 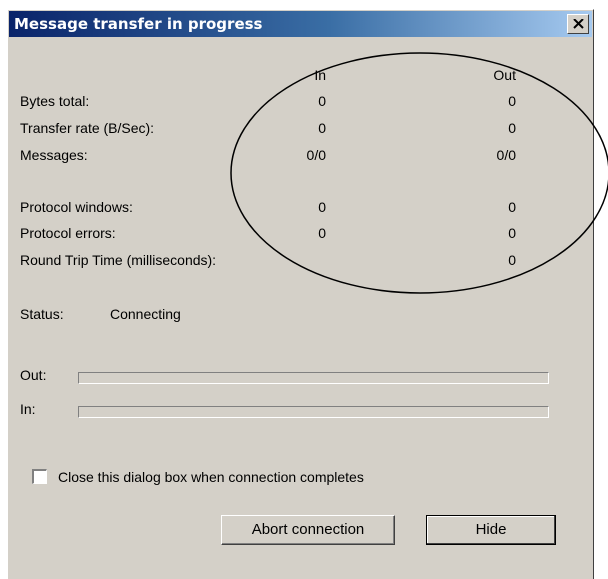 What do you see at coordinates (118, 260) in the screenshot?
I see `round-trip-label: Round Trip Time (milliseconds):` at bounding box center [118, 260].